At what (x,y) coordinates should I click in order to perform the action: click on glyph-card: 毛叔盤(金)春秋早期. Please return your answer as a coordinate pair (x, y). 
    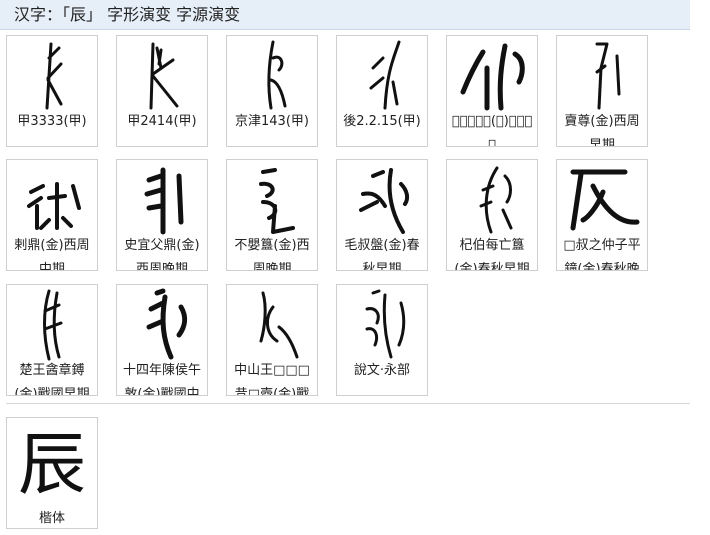
    Looking at the image, I should click on (382, 215).